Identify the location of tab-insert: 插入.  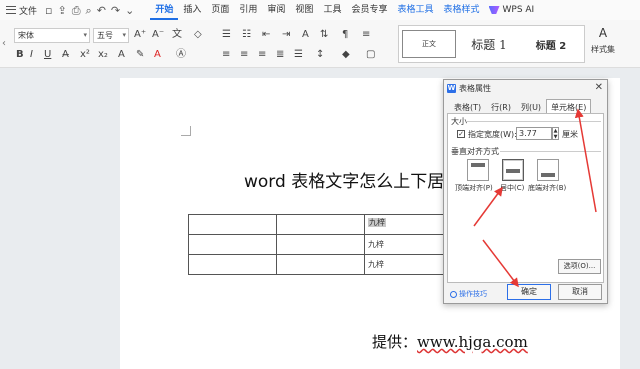
(192, 10).